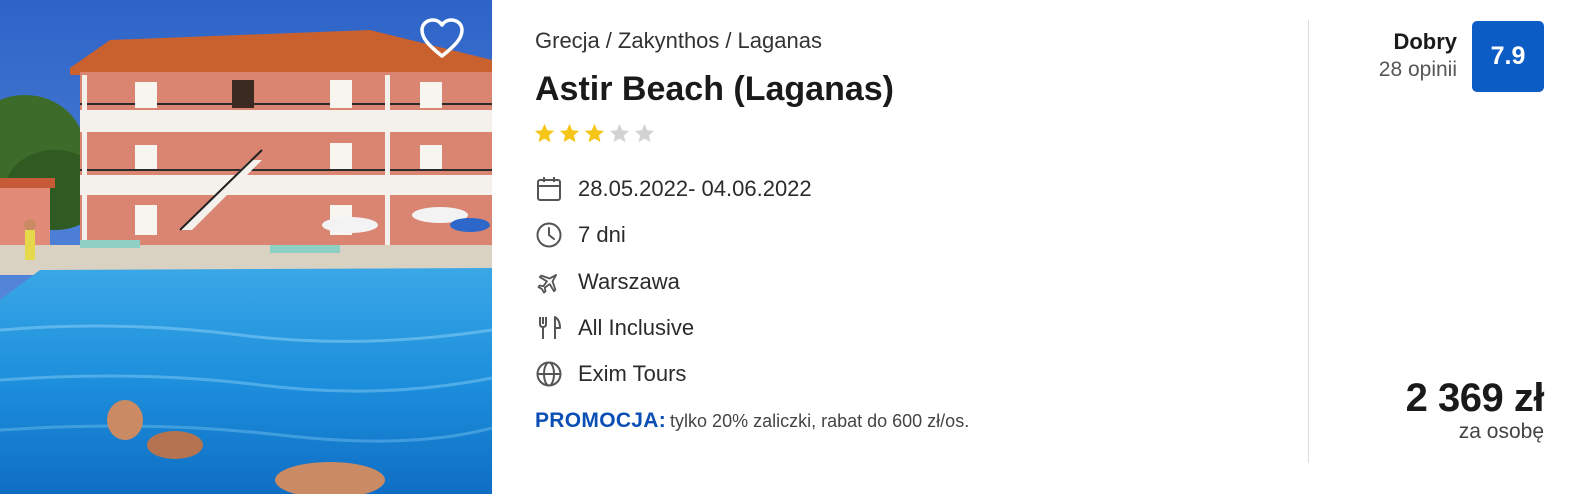 The image size is (1584, 494). I want to click on plane-icon, so click(549, 282).